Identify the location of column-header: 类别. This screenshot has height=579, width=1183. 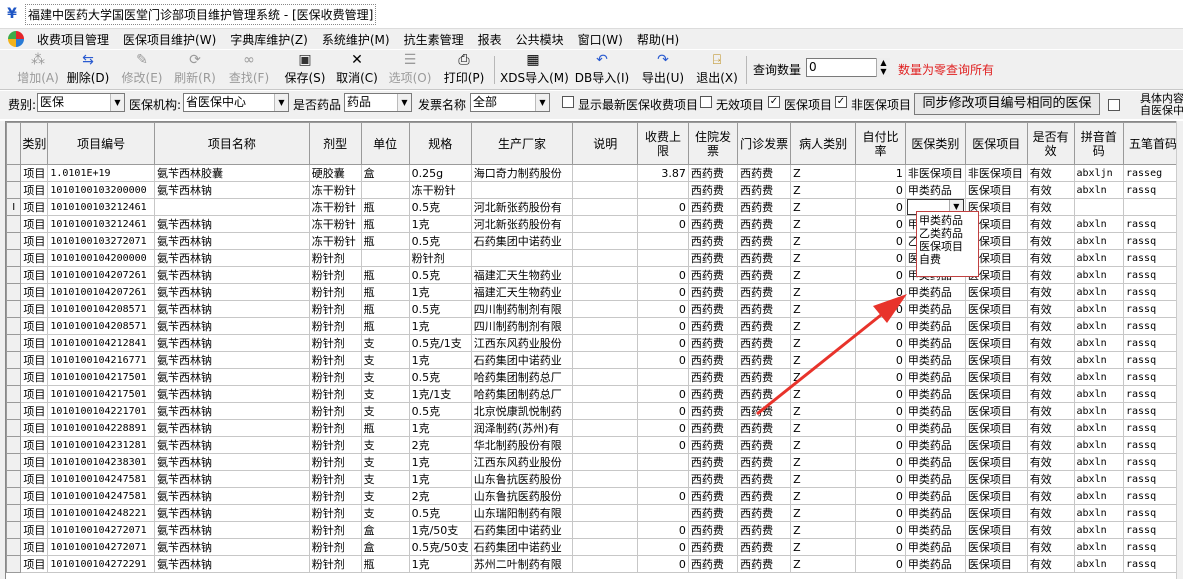
(34, 143).